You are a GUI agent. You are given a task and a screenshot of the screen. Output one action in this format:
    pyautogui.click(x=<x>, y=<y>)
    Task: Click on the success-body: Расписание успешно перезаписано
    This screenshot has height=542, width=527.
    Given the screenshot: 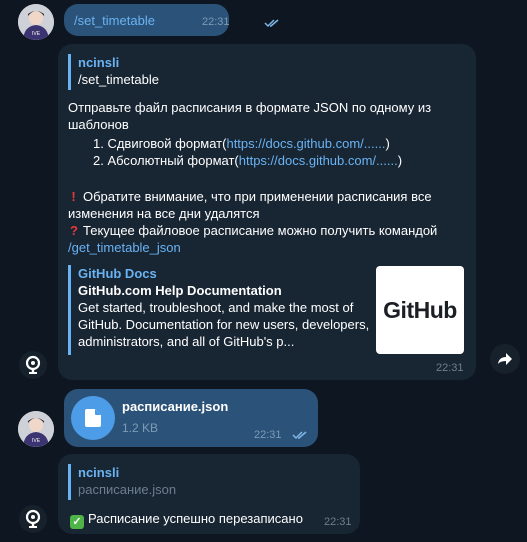 What is the action you would take?
    pyautogui.click(x=195, y=518)
    